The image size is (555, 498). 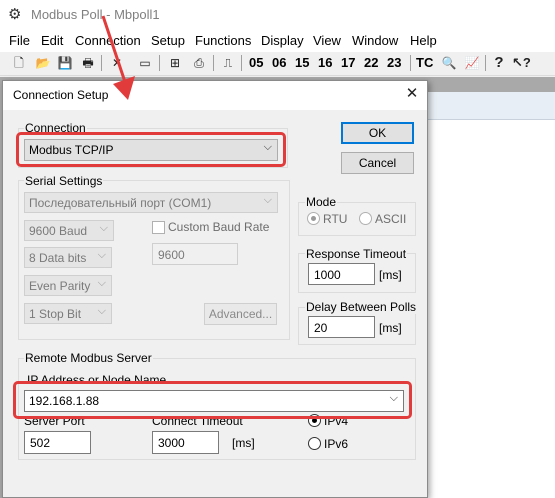 What do you see at coordinates (499, 63) in the screenshot?
I see `help-icon: ?` at bounding box center [499, 63].